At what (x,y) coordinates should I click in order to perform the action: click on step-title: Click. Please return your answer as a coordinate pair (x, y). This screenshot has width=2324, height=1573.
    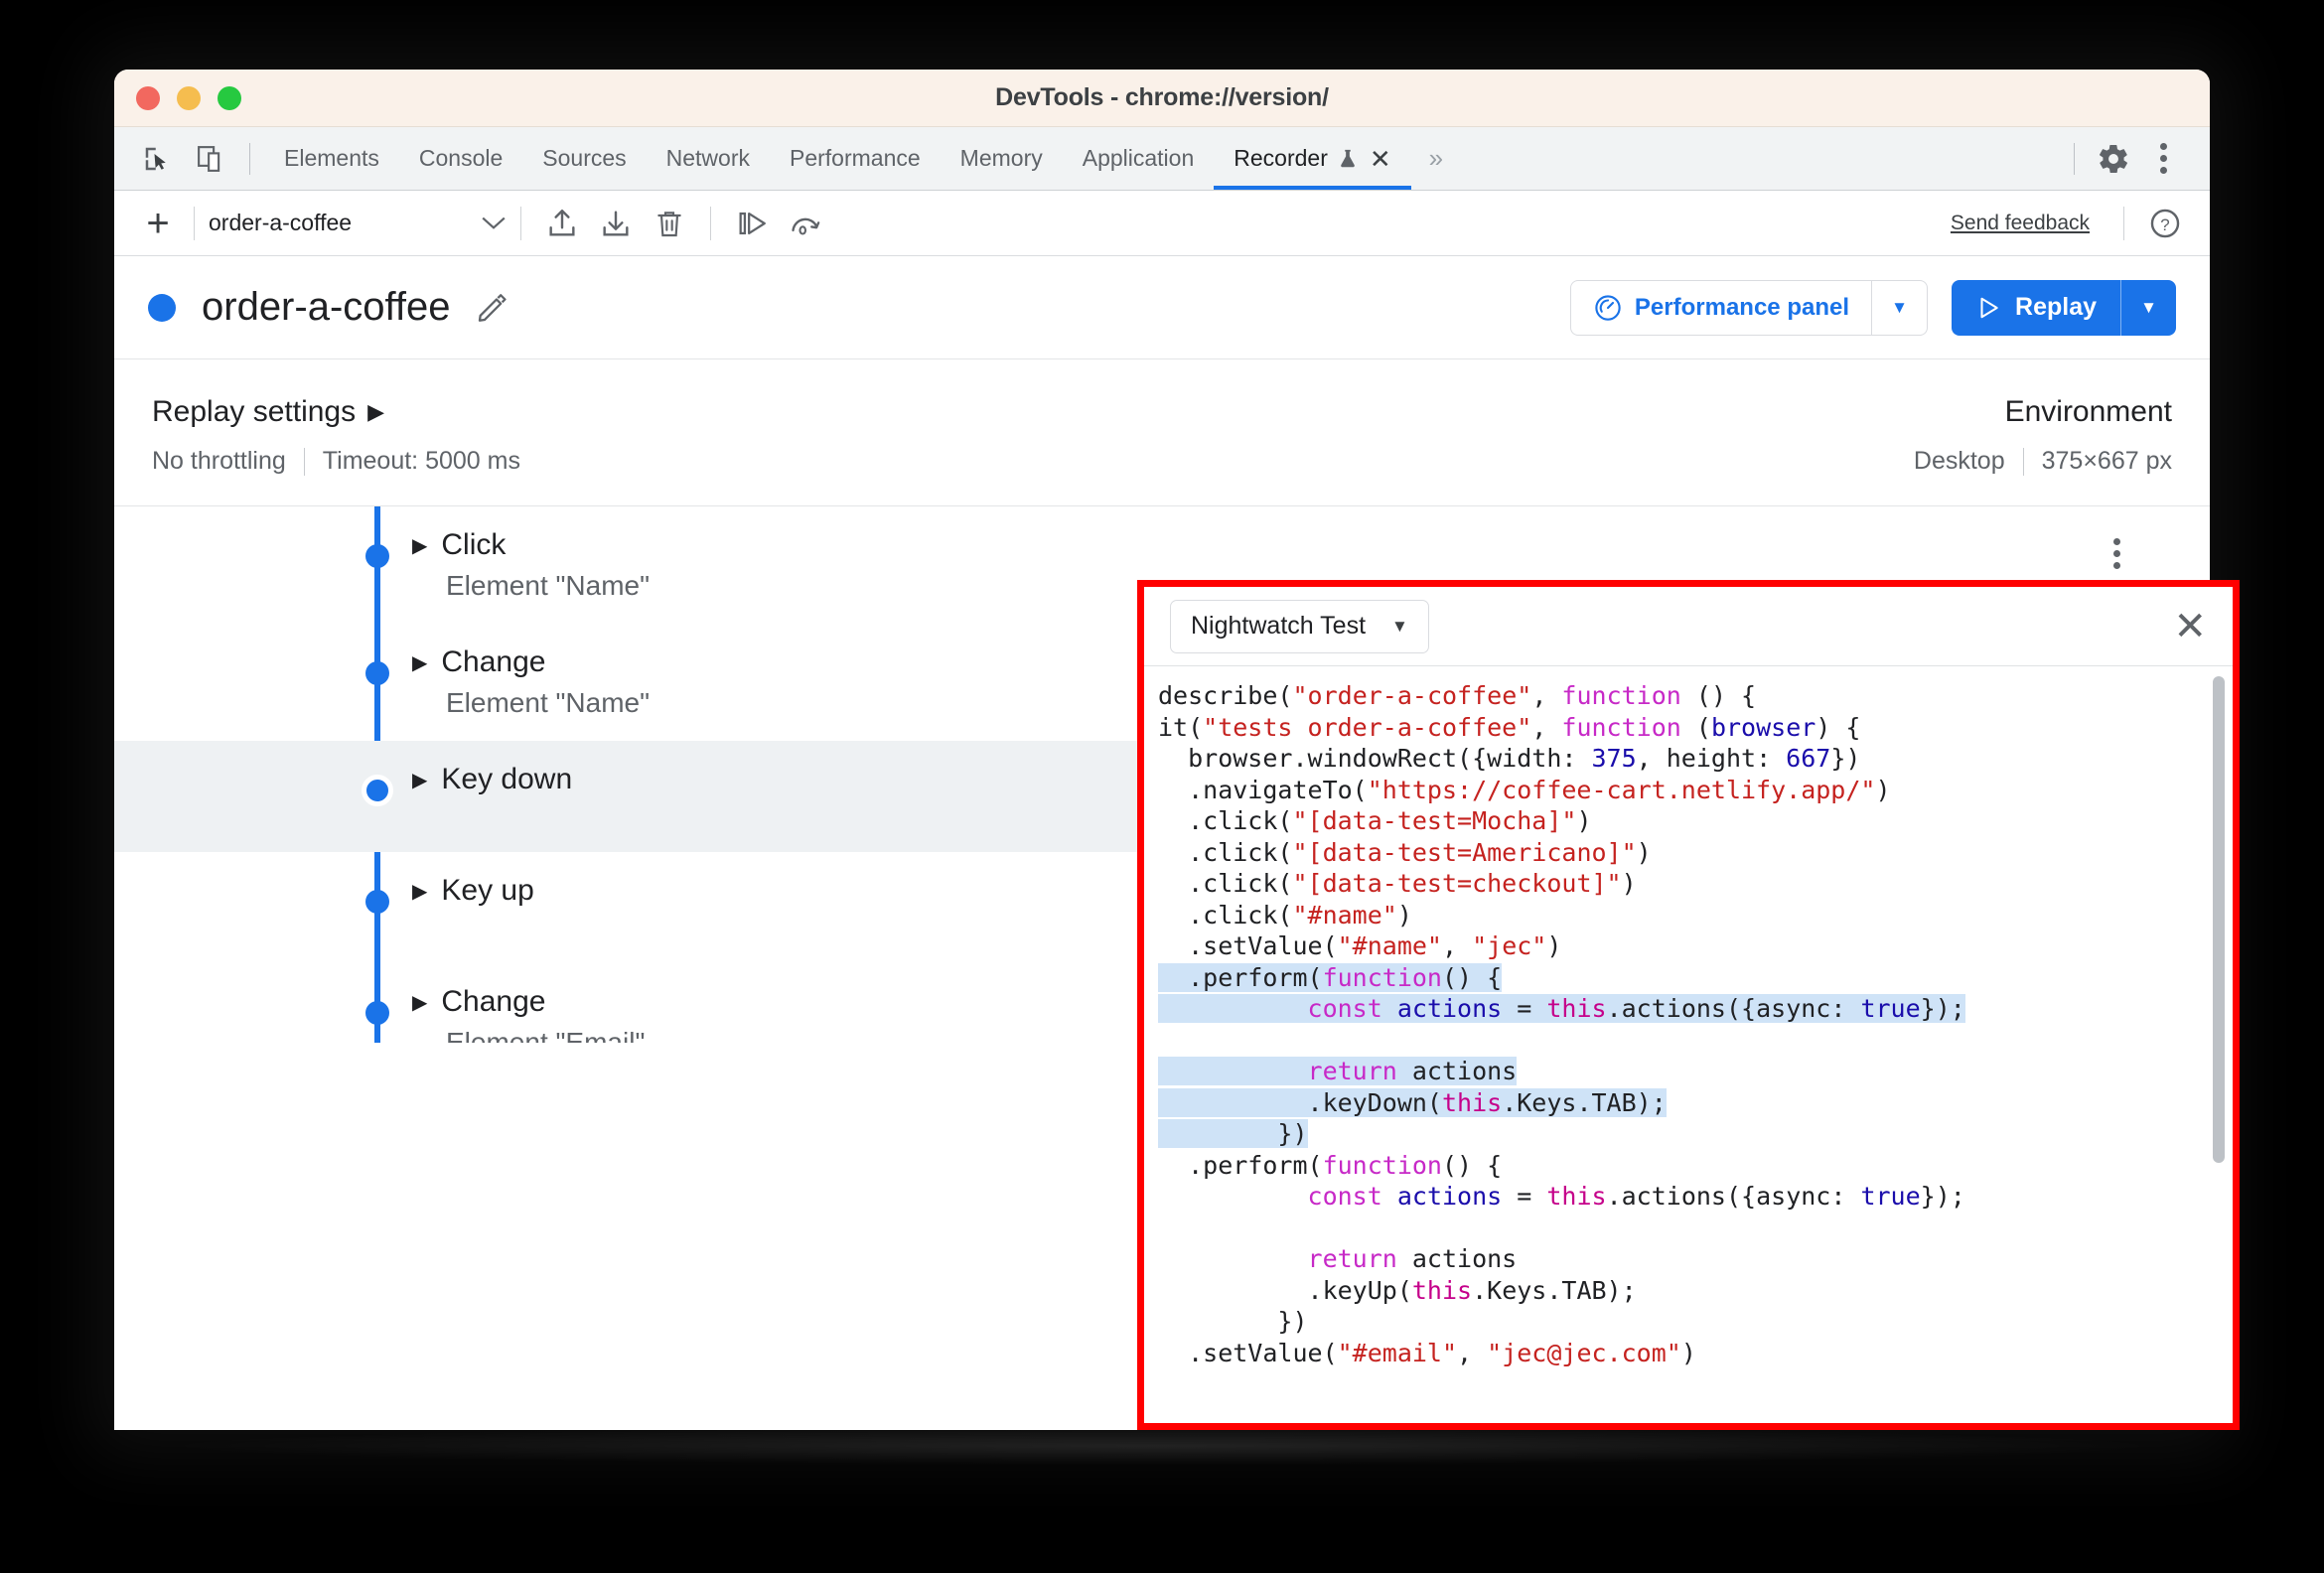
    Looking at the image, I should click on (474, 545).